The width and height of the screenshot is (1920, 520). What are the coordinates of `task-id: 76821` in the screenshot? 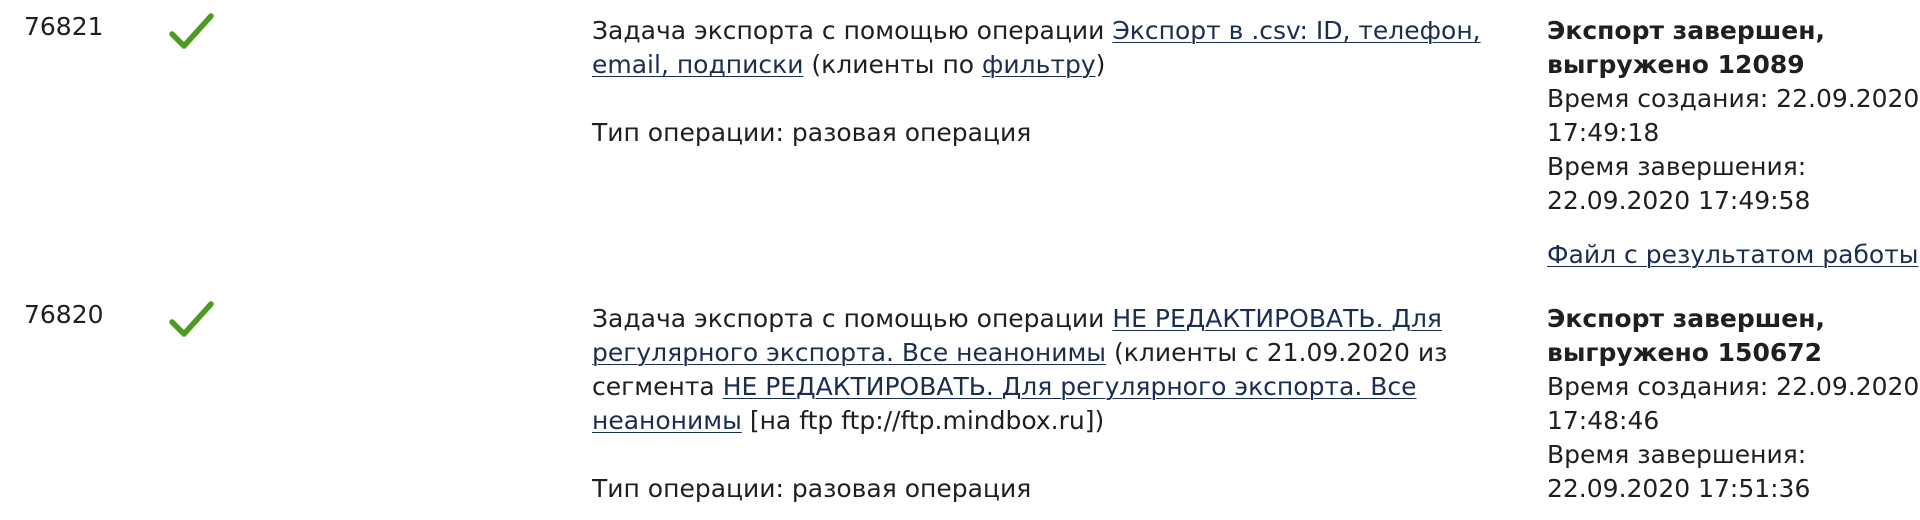 It's located at (64, 26).